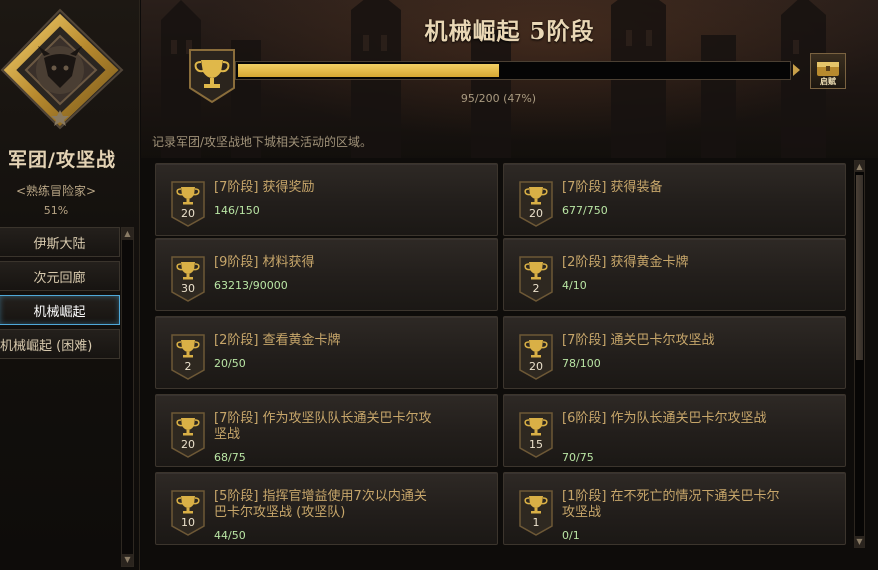 The height and width of the screenshot is (570, 878). I want to click on stage-progress-bar, so click(513, 70).